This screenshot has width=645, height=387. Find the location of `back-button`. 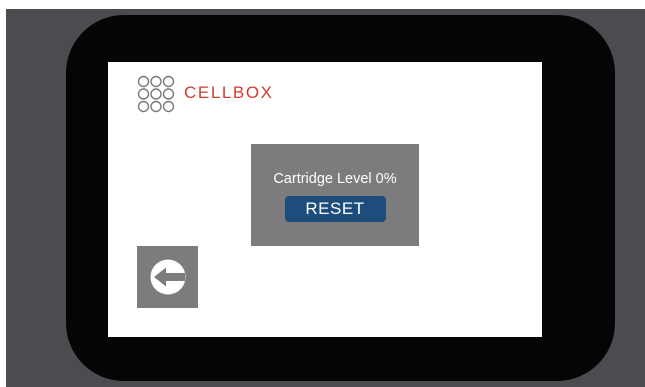

back-button is located at coordinates (167, 277).